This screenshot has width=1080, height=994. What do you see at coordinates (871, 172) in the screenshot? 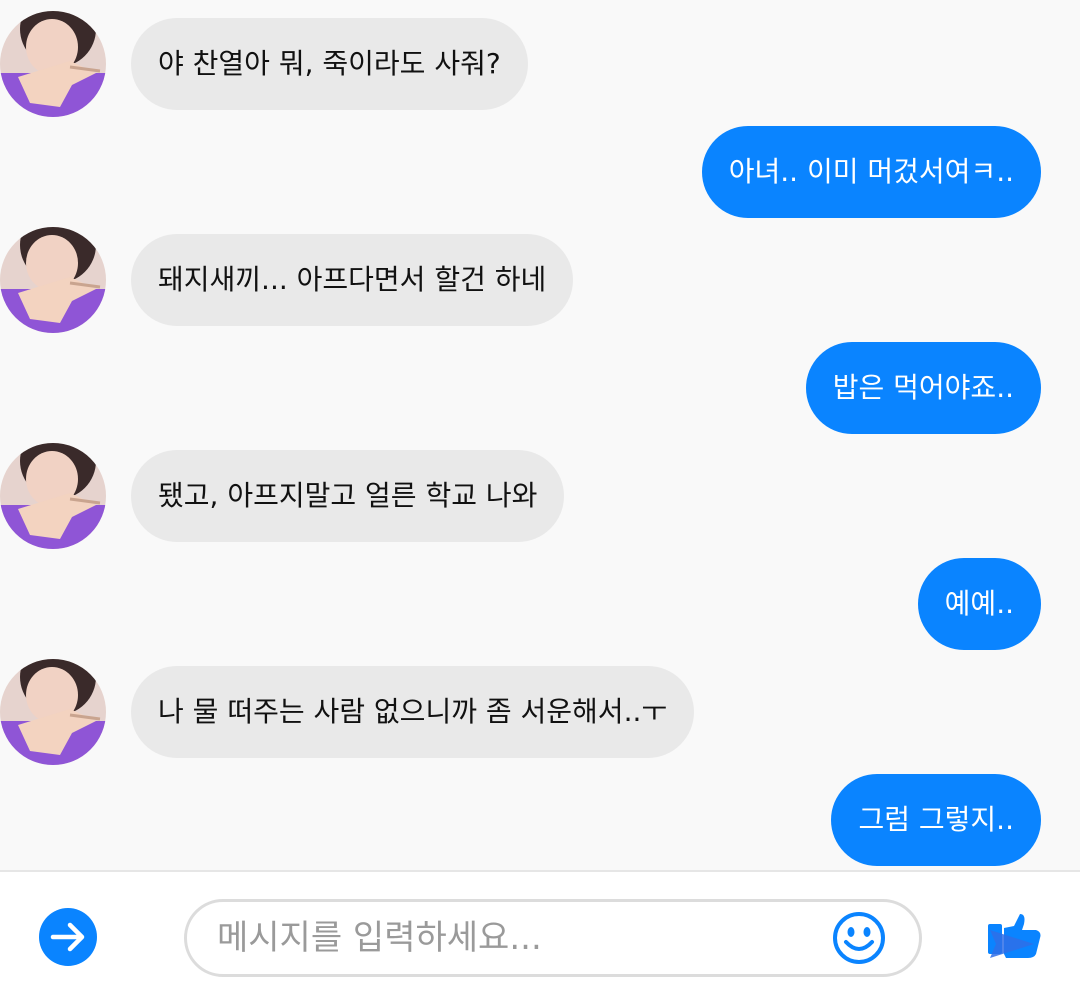
I see `outgoing-message-bubble: 아녀.. 이미 머겄서여ㅋ..` at bounding box center [871, 172].